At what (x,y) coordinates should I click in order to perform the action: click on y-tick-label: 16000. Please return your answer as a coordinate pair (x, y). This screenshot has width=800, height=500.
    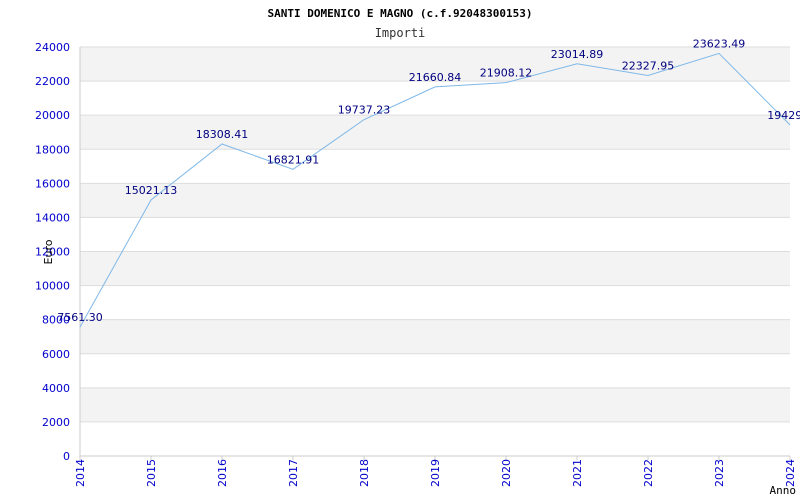
    Looking at the image, I should click on (52, 183).